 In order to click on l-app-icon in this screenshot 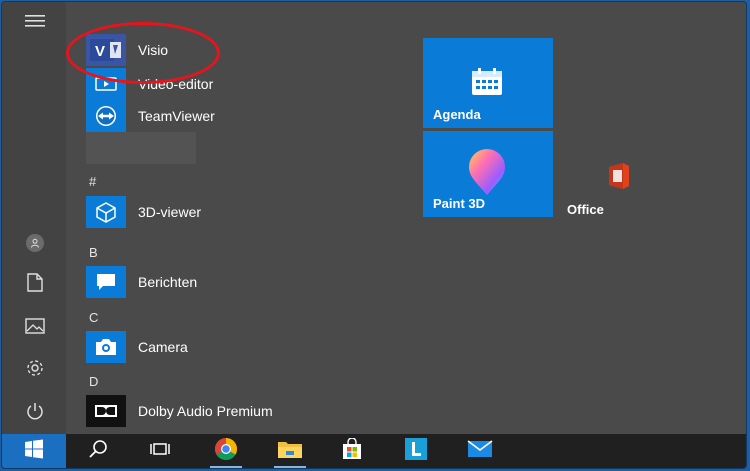, I will do `click(416, 451)`.